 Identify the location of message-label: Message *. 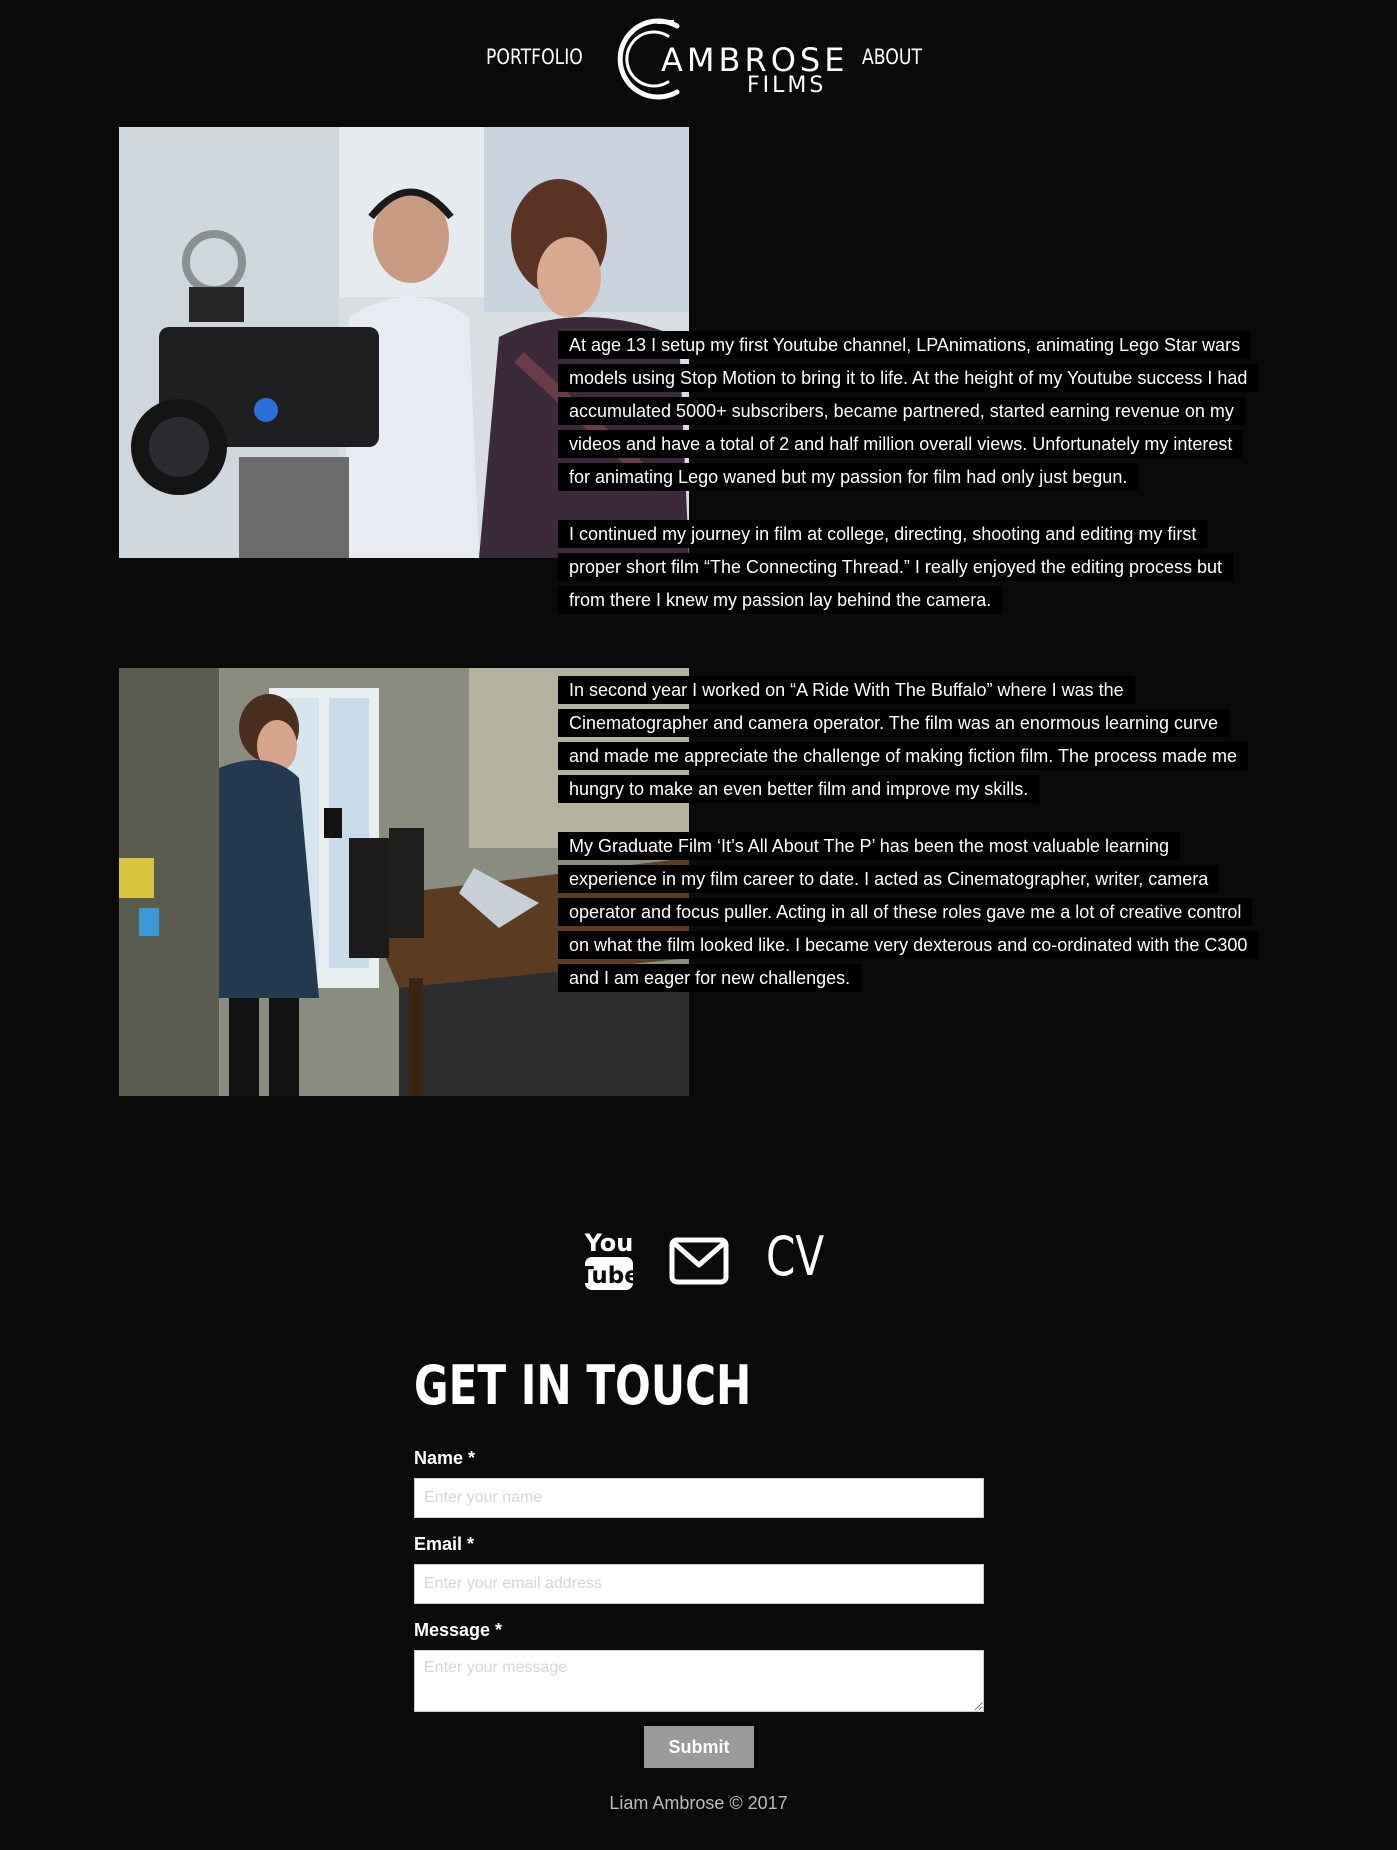
(458, 1630).